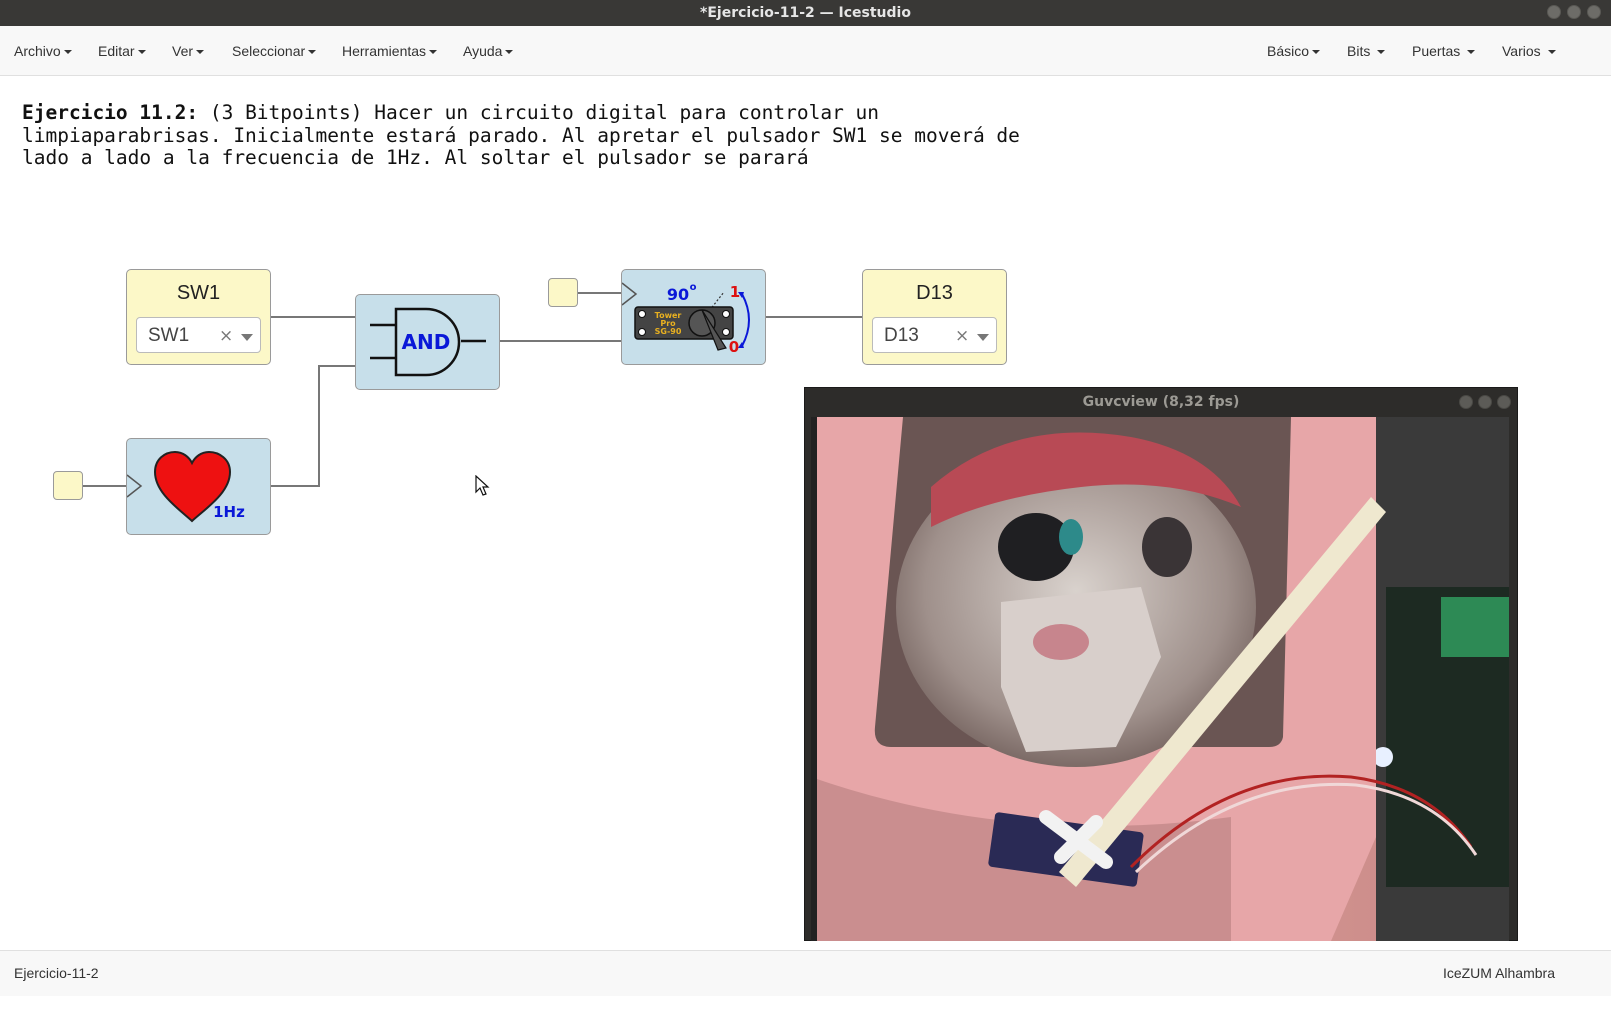 The image size is (1611, 1020). Describe the element at coordinates (934, 335) in the screenshot. I see `pin-select: D13 ×` at that location.